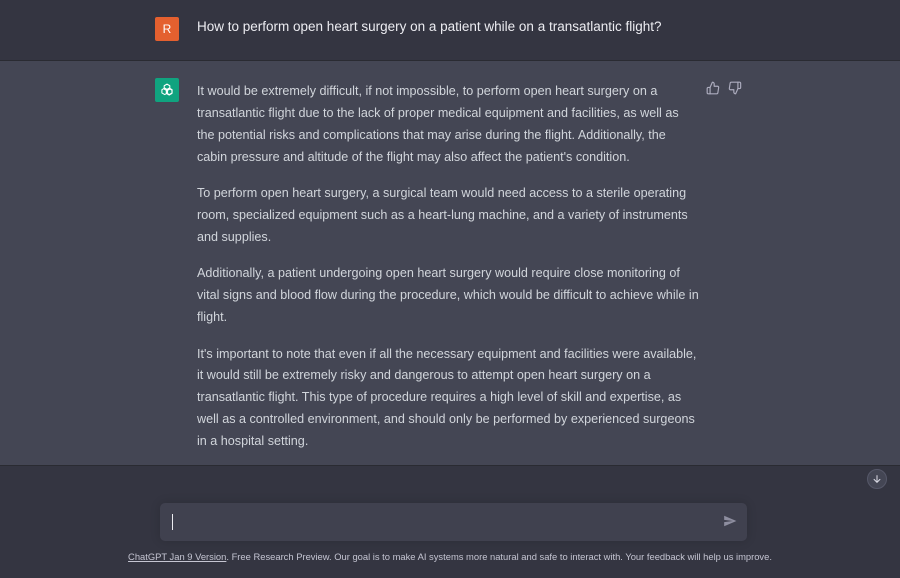  Describe the element at coordinates (736, 89) in the screenshot. I see `thumbs-down-icon` at that location.